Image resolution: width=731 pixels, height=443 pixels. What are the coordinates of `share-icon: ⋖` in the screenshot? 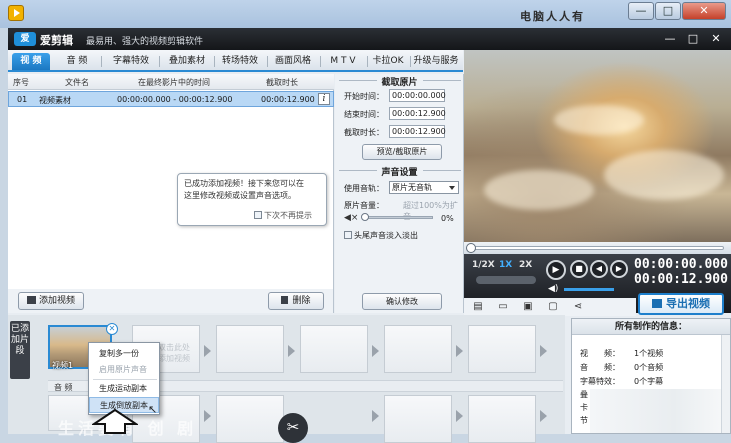 It's located at (578, 306).